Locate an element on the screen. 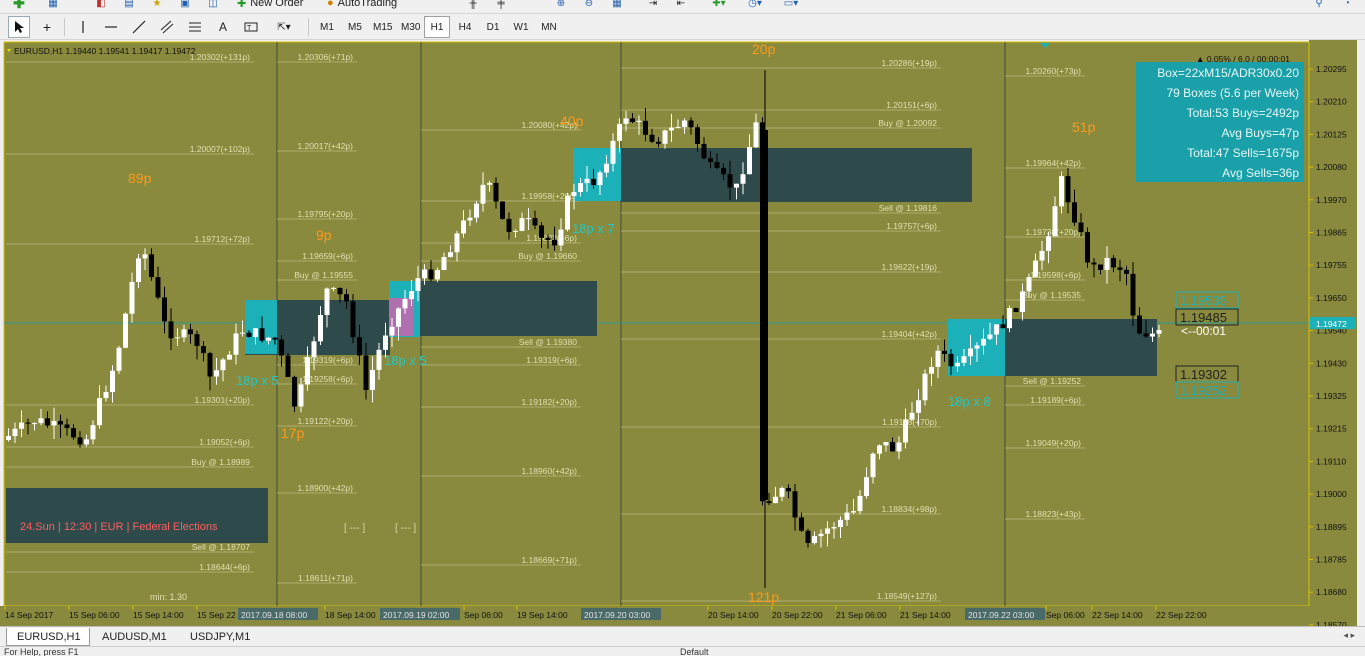 Image resolution: width=1365 pixels, height=656 pixels. timeframe-h1-button: H1 is located at coordinates (437, 27).